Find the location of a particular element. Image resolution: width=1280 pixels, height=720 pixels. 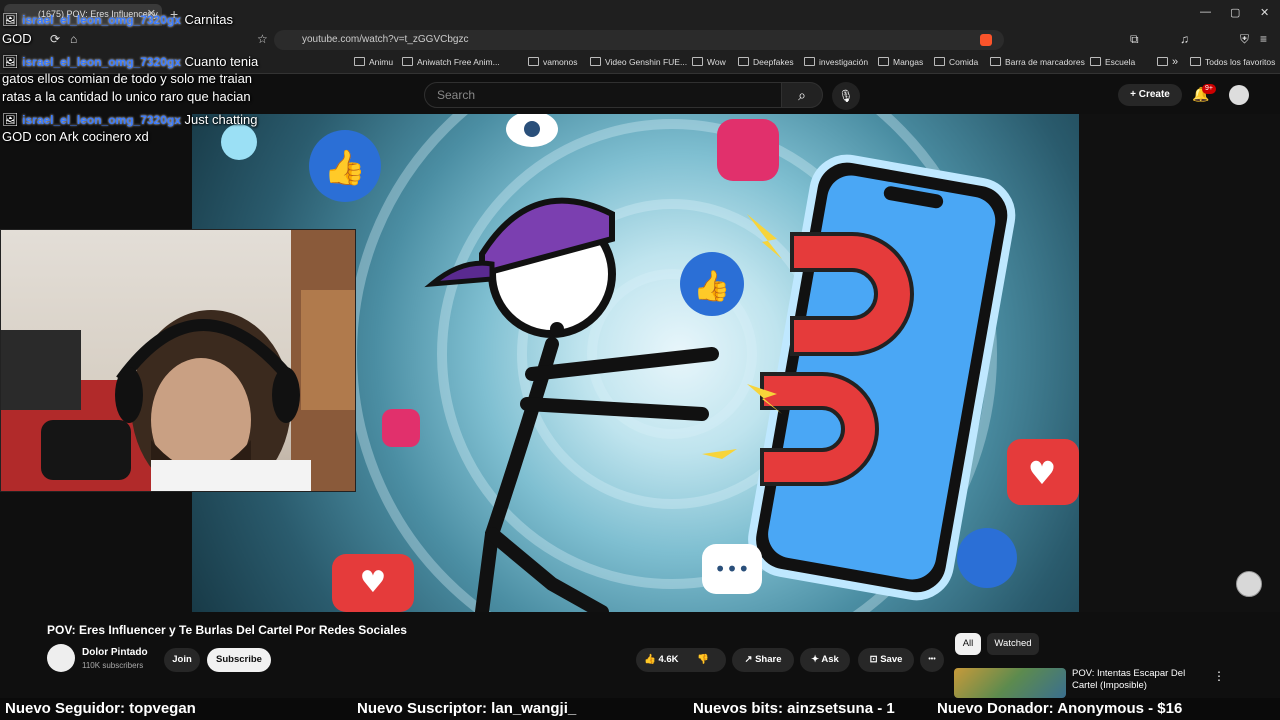

chat-message: GOD is located at coordinates (17, 38).